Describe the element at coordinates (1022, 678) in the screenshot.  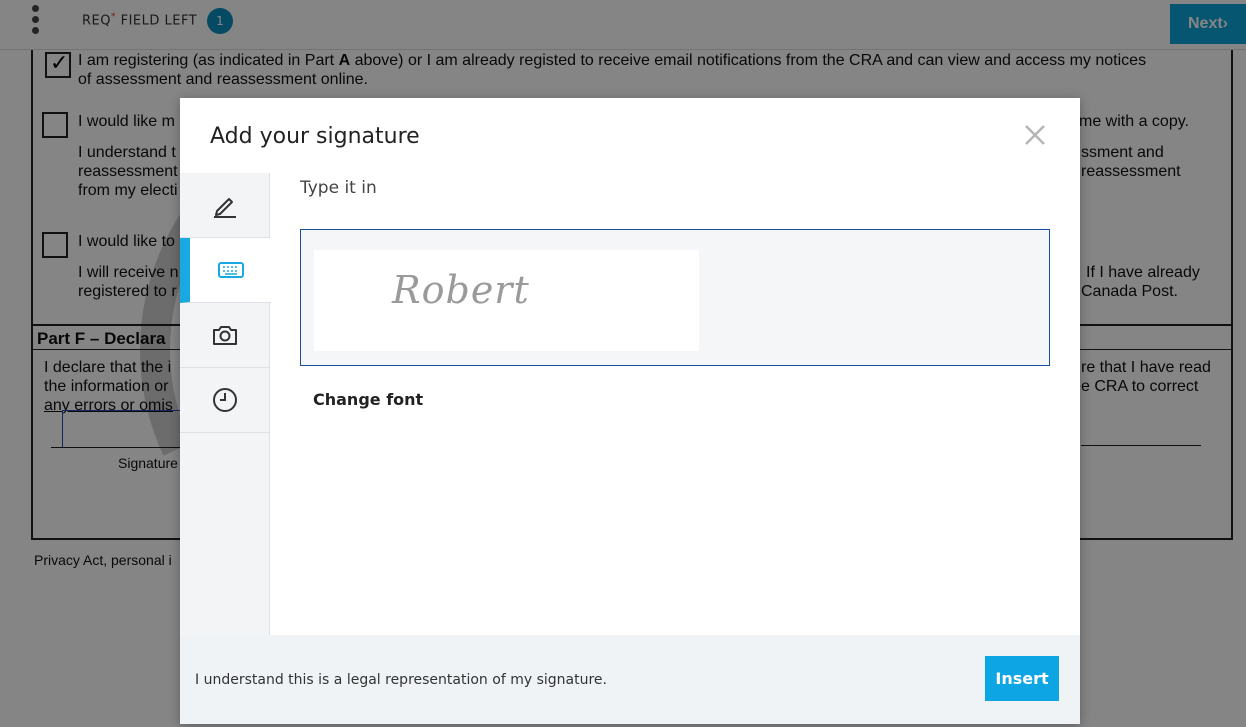
I see `insert-button: Insert` at that location.